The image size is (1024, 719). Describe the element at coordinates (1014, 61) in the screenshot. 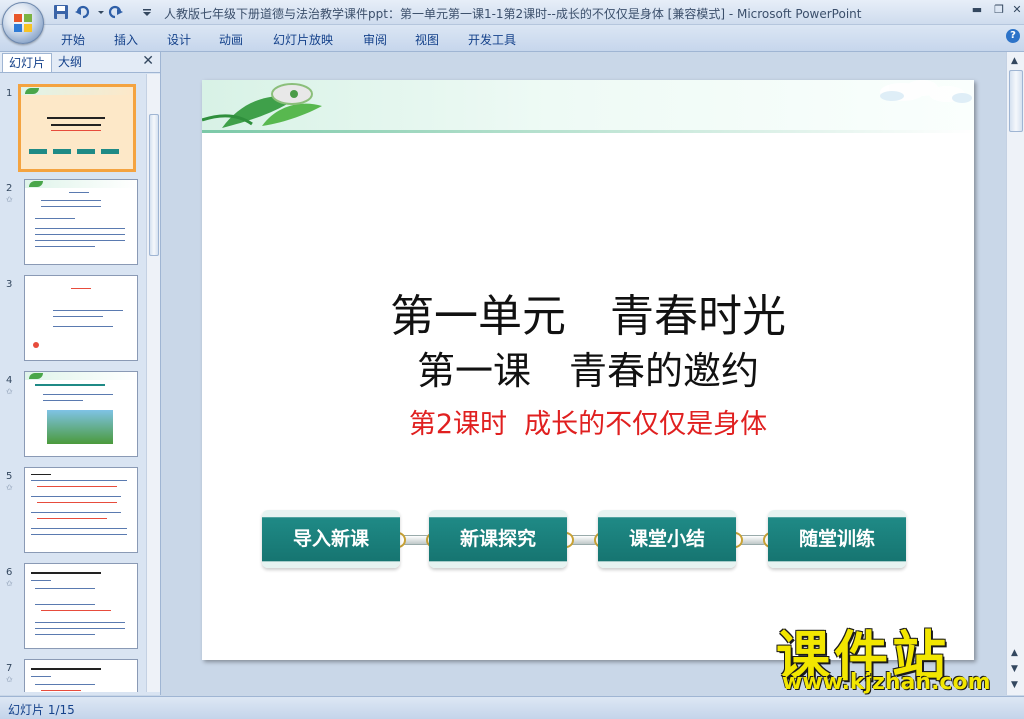

I see `scroll-up-icon: ▲` at that location.